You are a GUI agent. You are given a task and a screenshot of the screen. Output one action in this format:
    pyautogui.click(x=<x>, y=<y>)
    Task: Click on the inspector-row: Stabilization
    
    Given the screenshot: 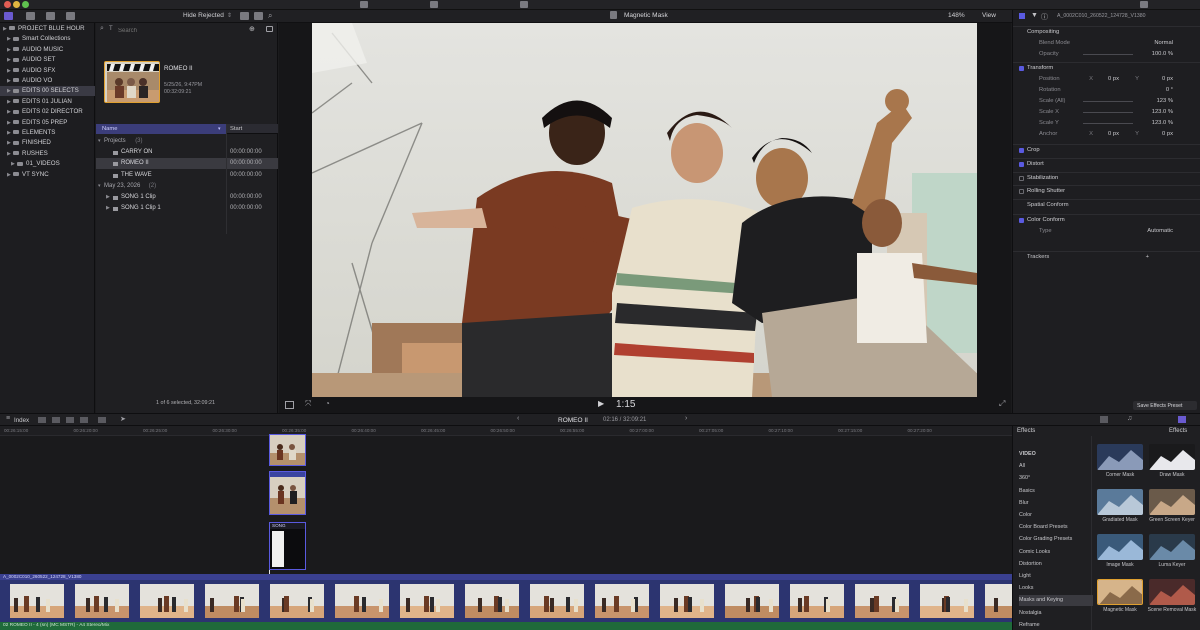 What is the action you would take?
    pyautogui.click(x=1106, y=178)
    